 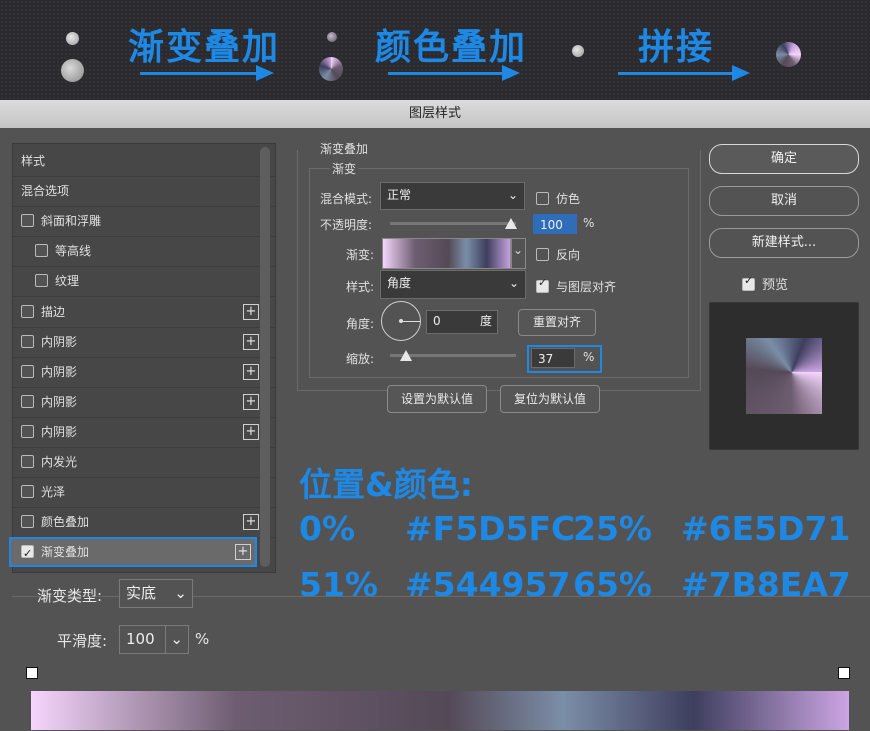 What do you see at coordinates (141, 312) in the screenshot?
I see `style-list-item: 描边 +` at bounding box center [141, 312].